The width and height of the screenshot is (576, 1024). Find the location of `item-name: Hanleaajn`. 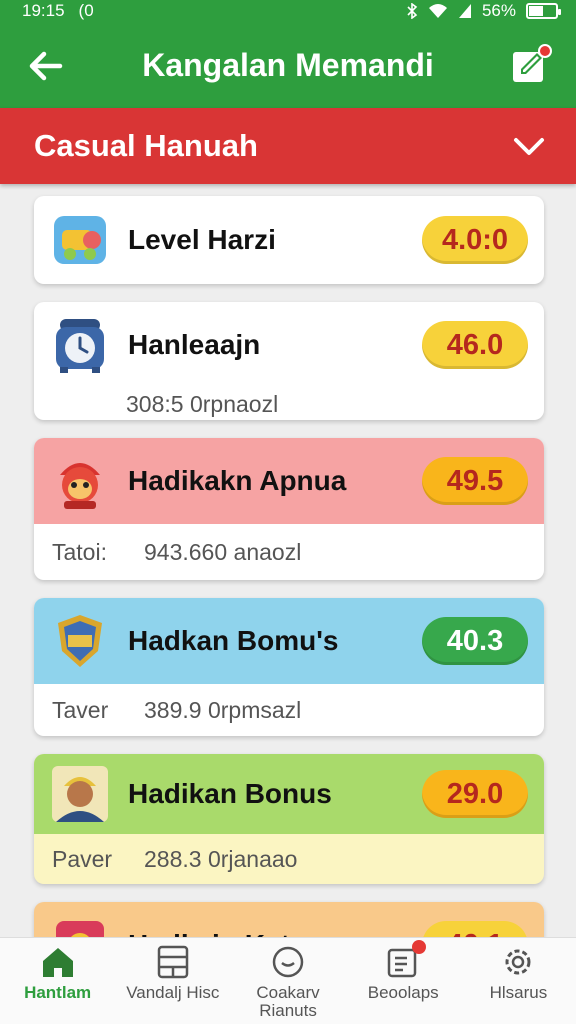

item-name: Hanleaajn is located at coordinates (194, 344).